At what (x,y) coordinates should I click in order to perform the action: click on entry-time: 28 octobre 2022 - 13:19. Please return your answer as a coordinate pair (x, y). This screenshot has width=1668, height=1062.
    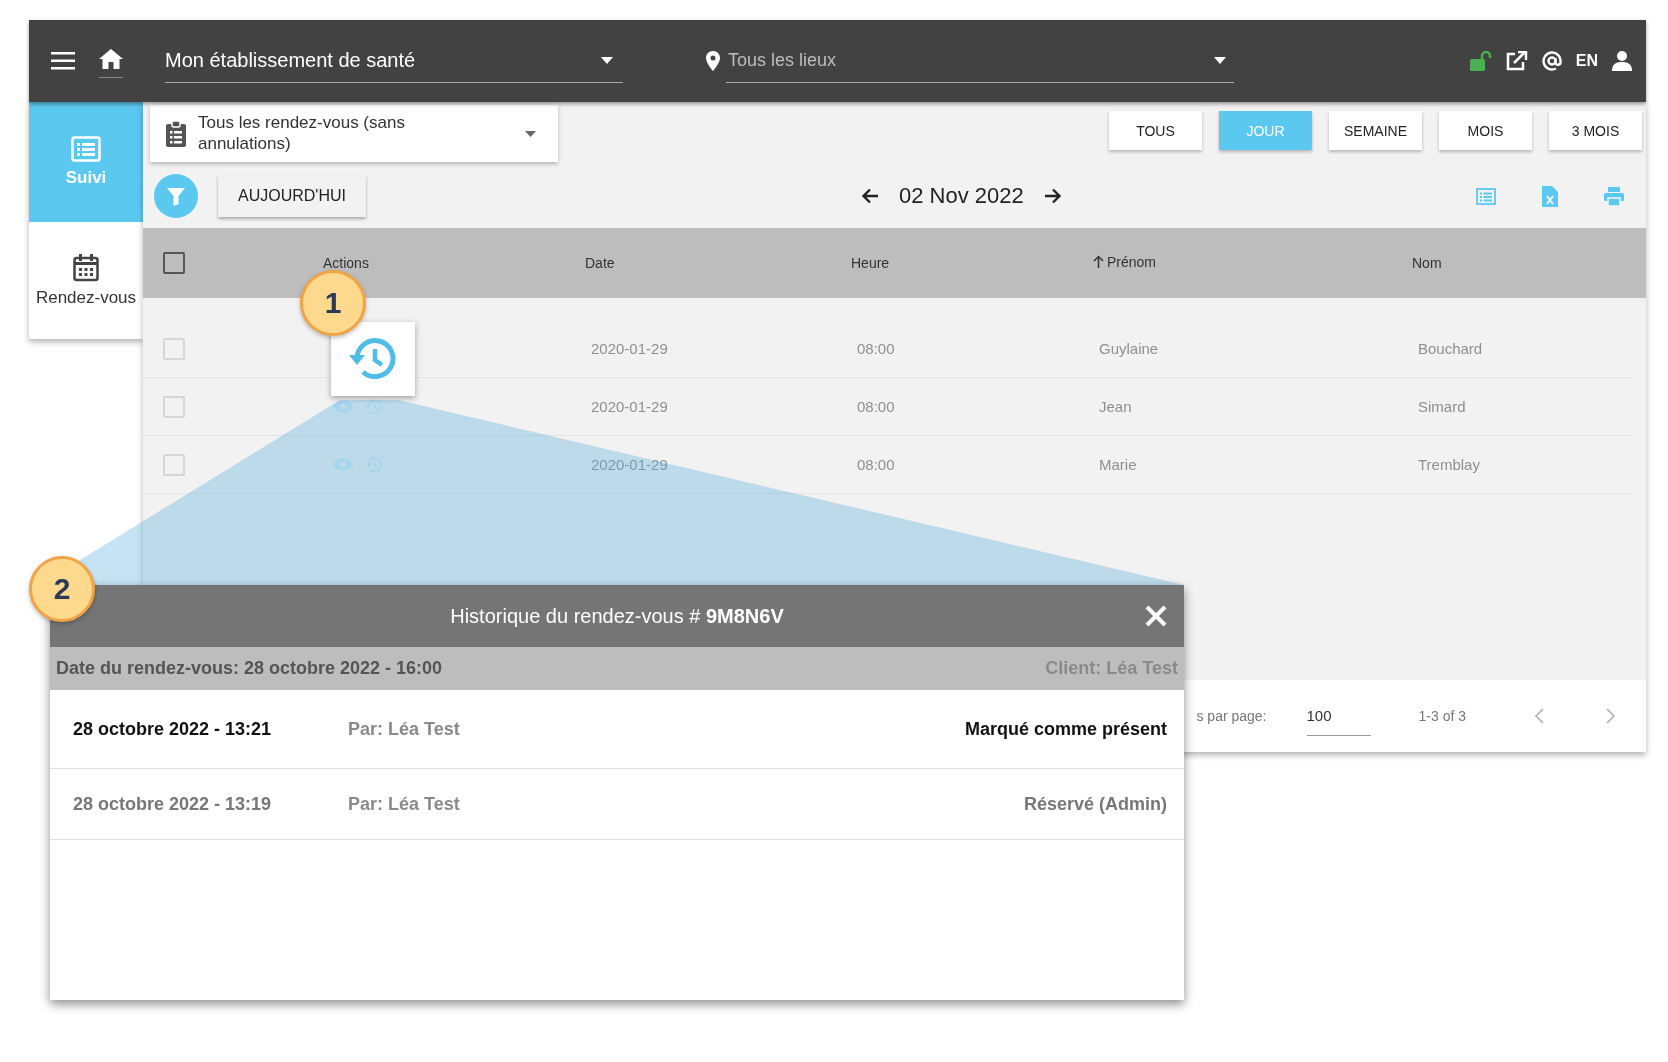
    Looking at the image, I should click on (173, 804).